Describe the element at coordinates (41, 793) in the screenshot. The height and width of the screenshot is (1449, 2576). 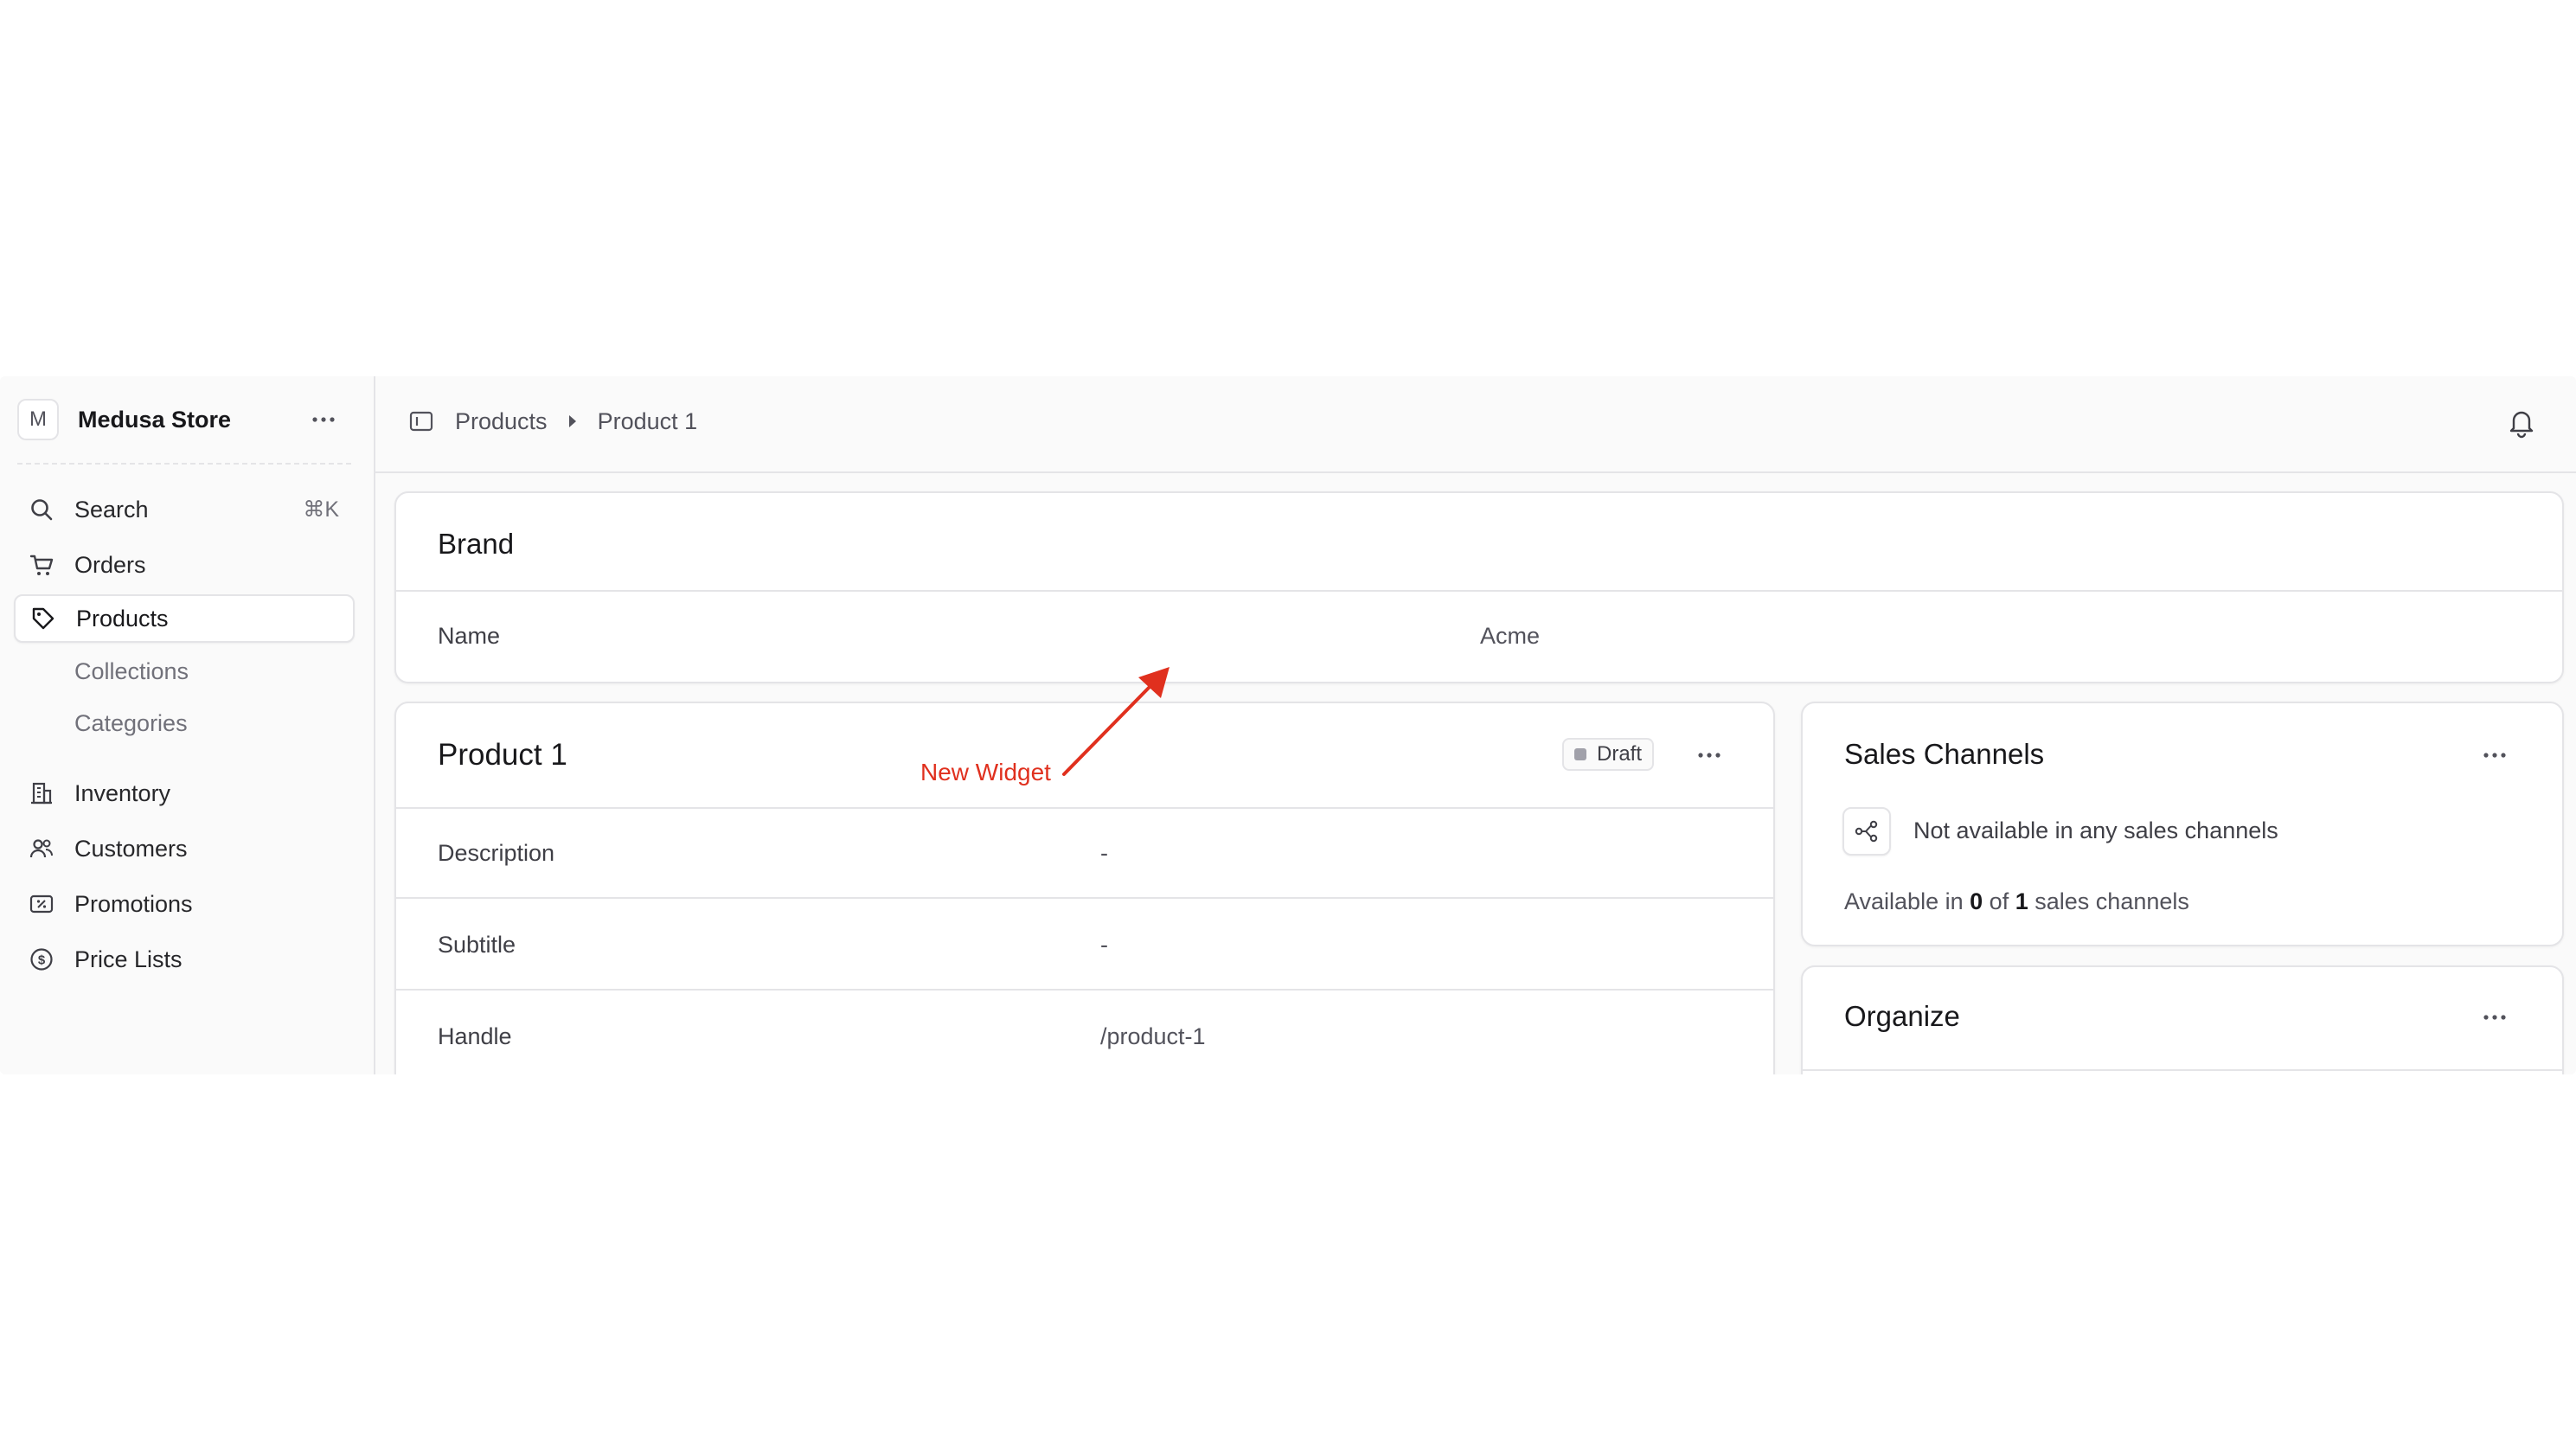
I see `building-icon` at that location.